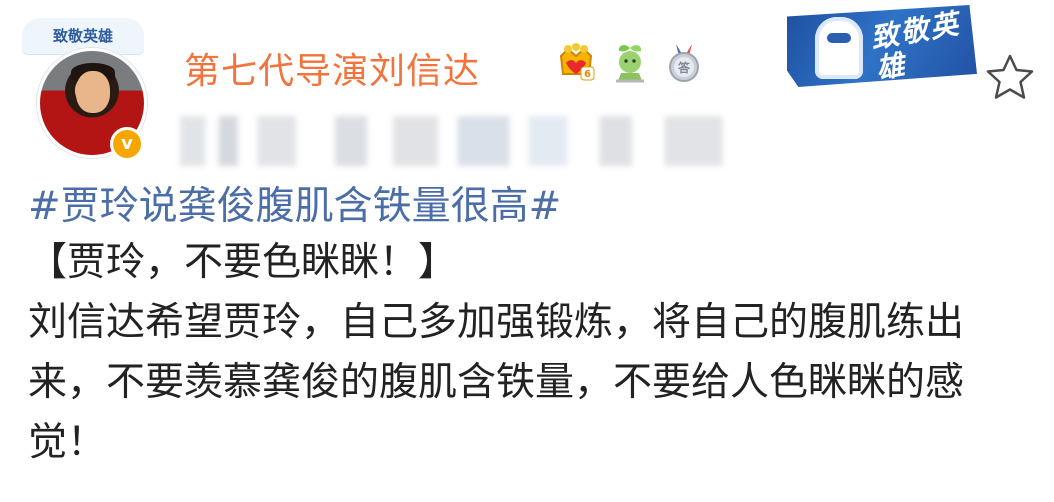  Describe the element at coordinates (332, 68) in the screenshot. I see `username: 第七代导演刘信达` at that location.